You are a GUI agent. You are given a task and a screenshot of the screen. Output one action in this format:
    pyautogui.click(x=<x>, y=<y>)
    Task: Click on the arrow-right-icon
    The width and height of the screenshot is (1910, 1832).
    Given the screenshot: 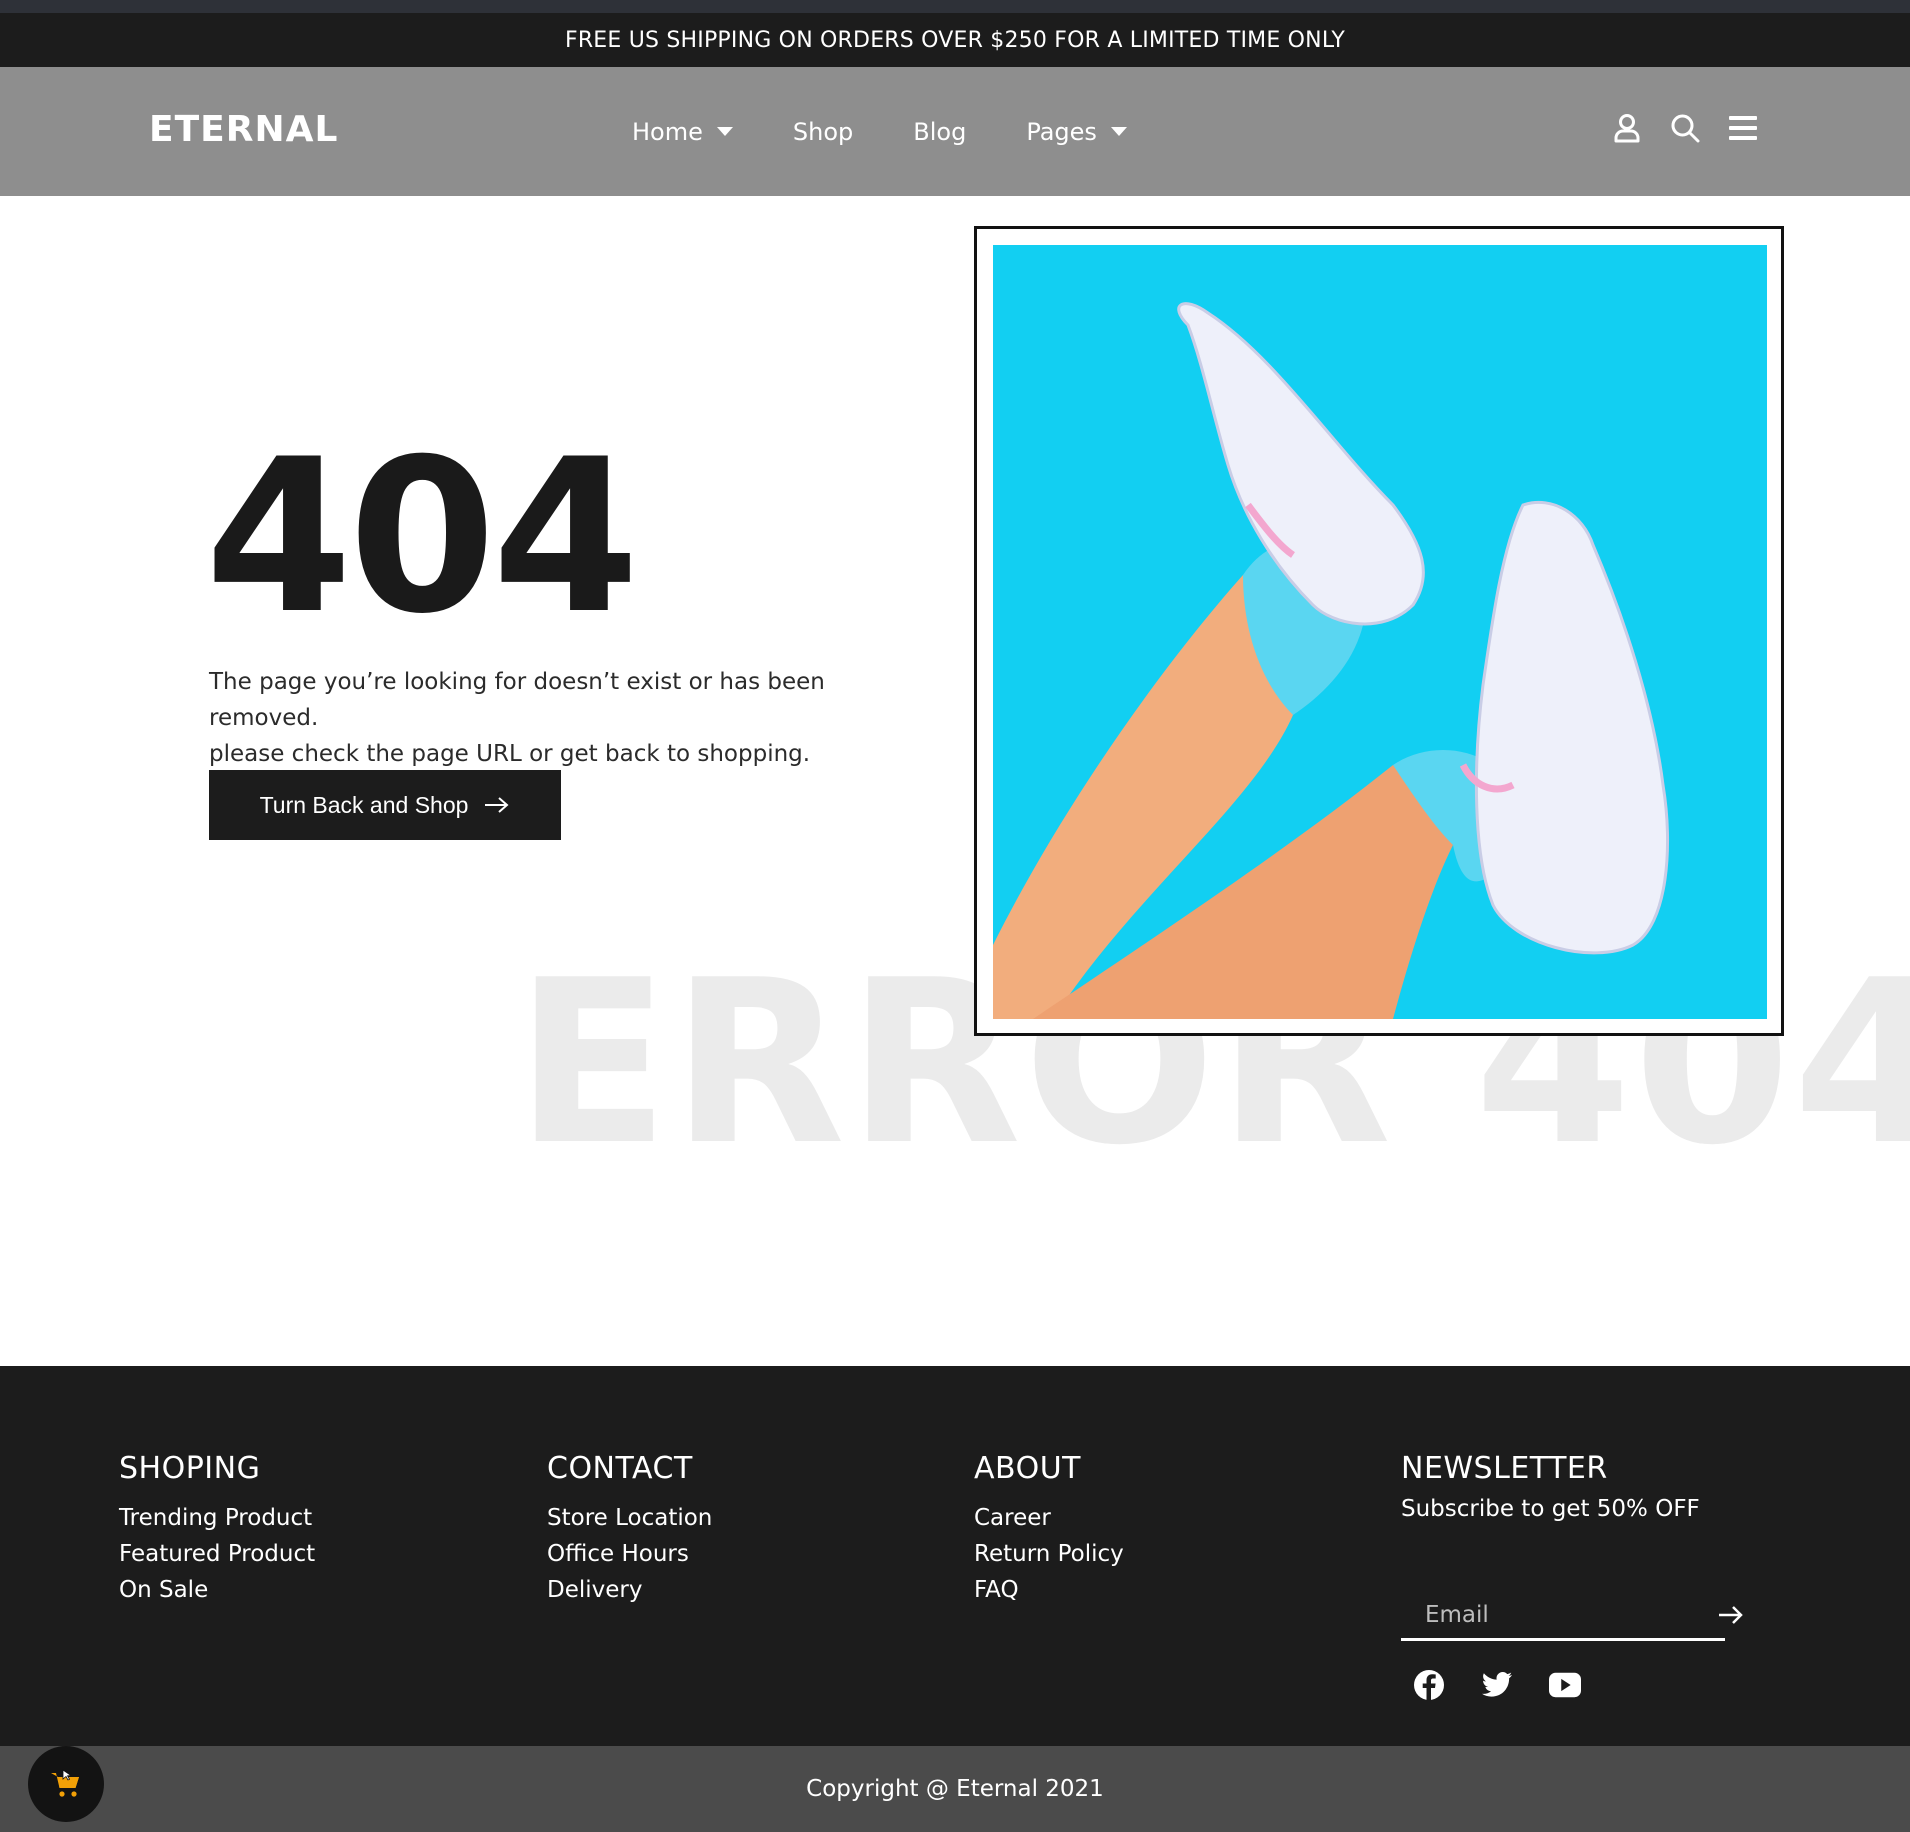 What is the action you would take?
    pyautogui.click(x=497, y=805)
    